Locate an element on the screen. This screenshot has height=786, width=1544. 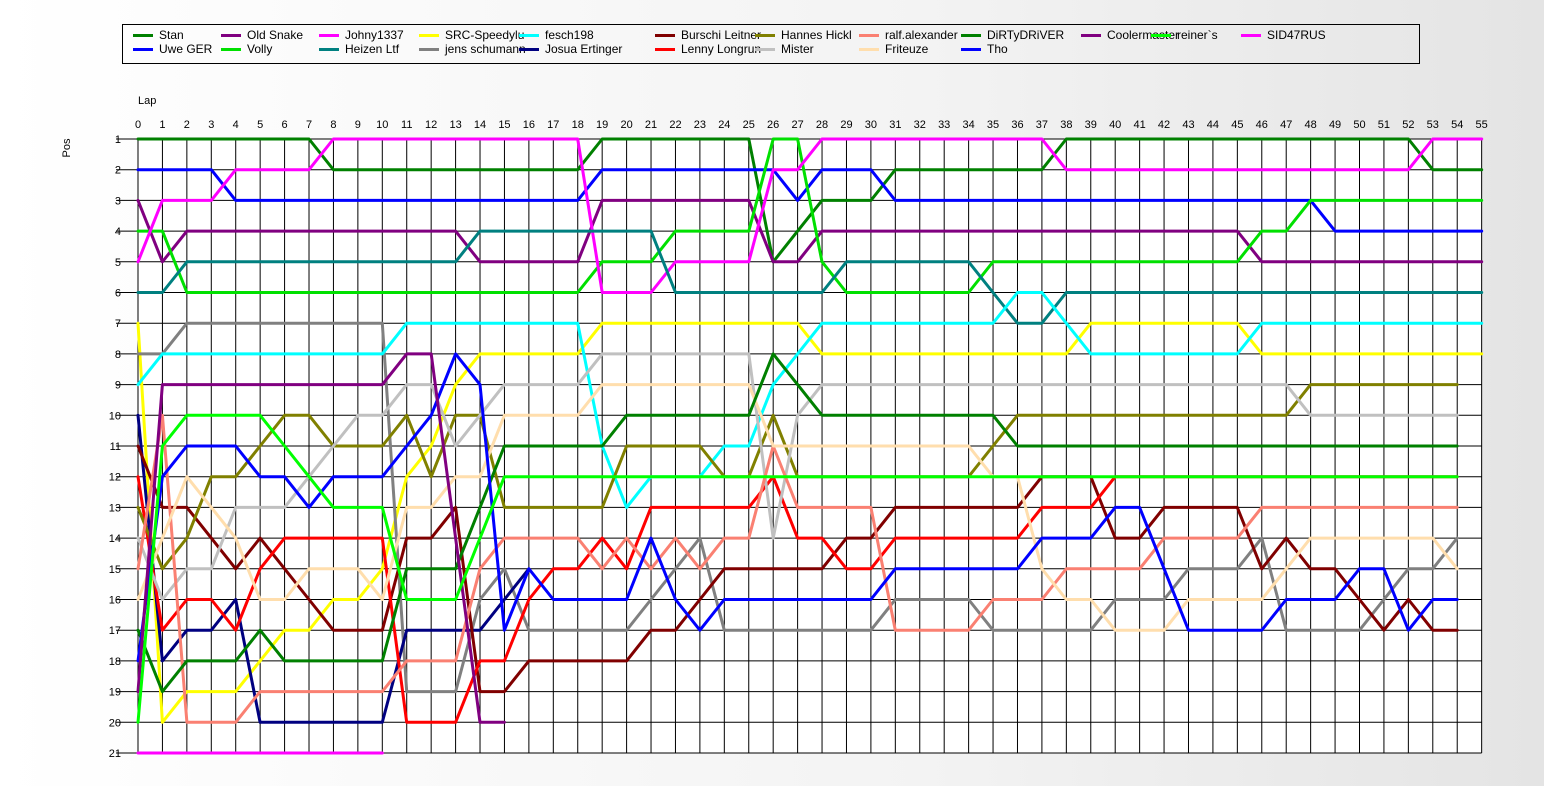
x-tick-label: 53 is located at coordinates (1433, 125).